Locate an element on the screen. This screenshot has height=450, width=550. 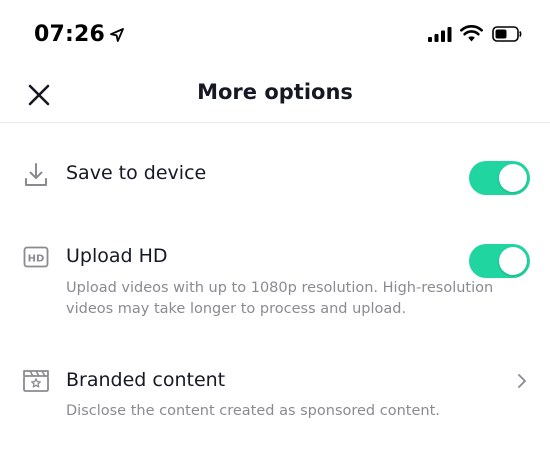
status-indicators is located at coordinates (475, 36).